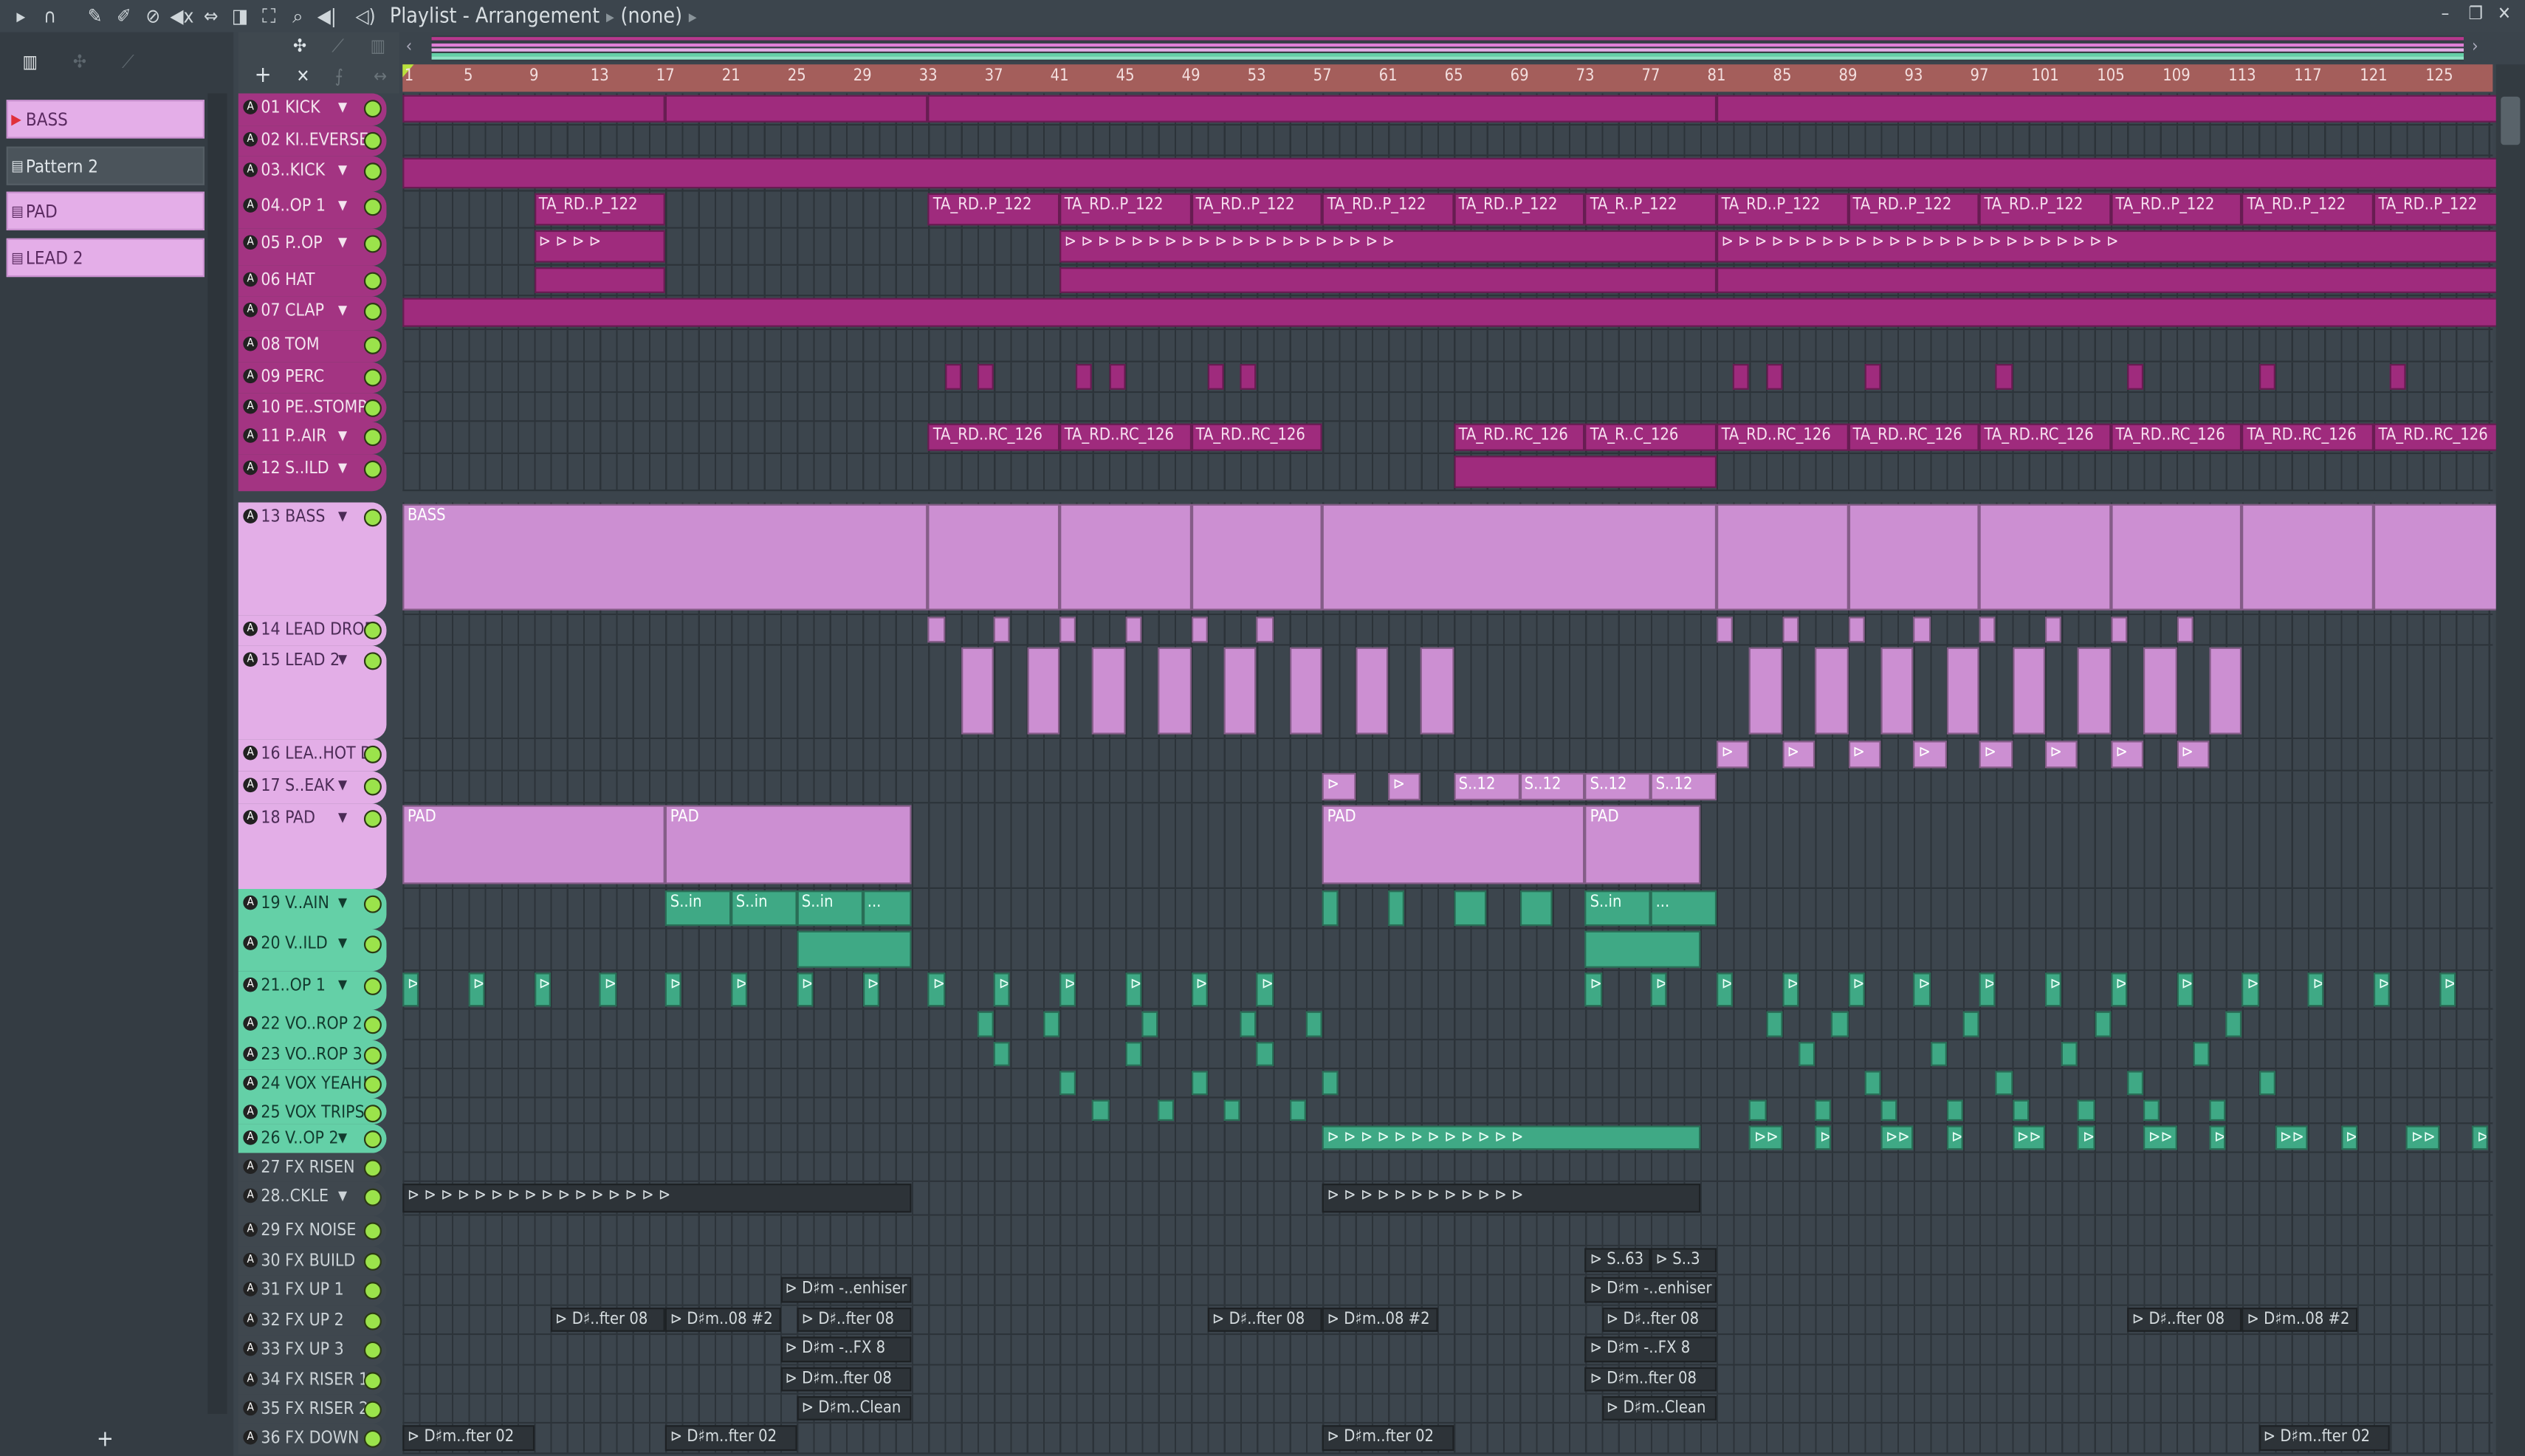 Image resolution: width=2525 pixels, height=1456 pixels. What do you see at coordinates (312, 1380) in the screenshot?
I see `track-header: A 34 FX RISER 1` at bounding box center [312, 1380].